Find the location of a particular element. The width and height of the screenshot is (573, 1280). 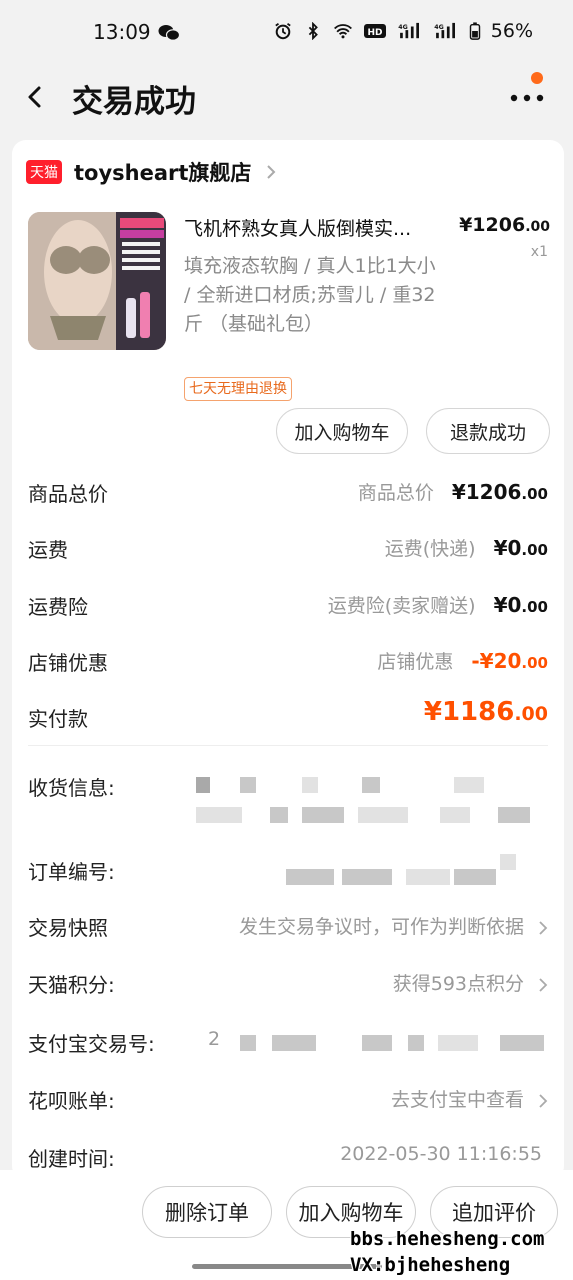

huabei-value: 去支付宝中查看 is located at coordinates (469, 1098).